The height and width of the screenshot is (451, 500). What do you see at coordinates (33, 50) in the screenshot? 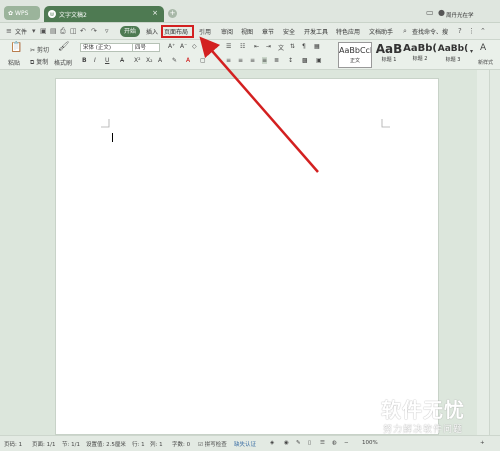
I see `scissors-icon: ✂` at bounding box center [33, 50].